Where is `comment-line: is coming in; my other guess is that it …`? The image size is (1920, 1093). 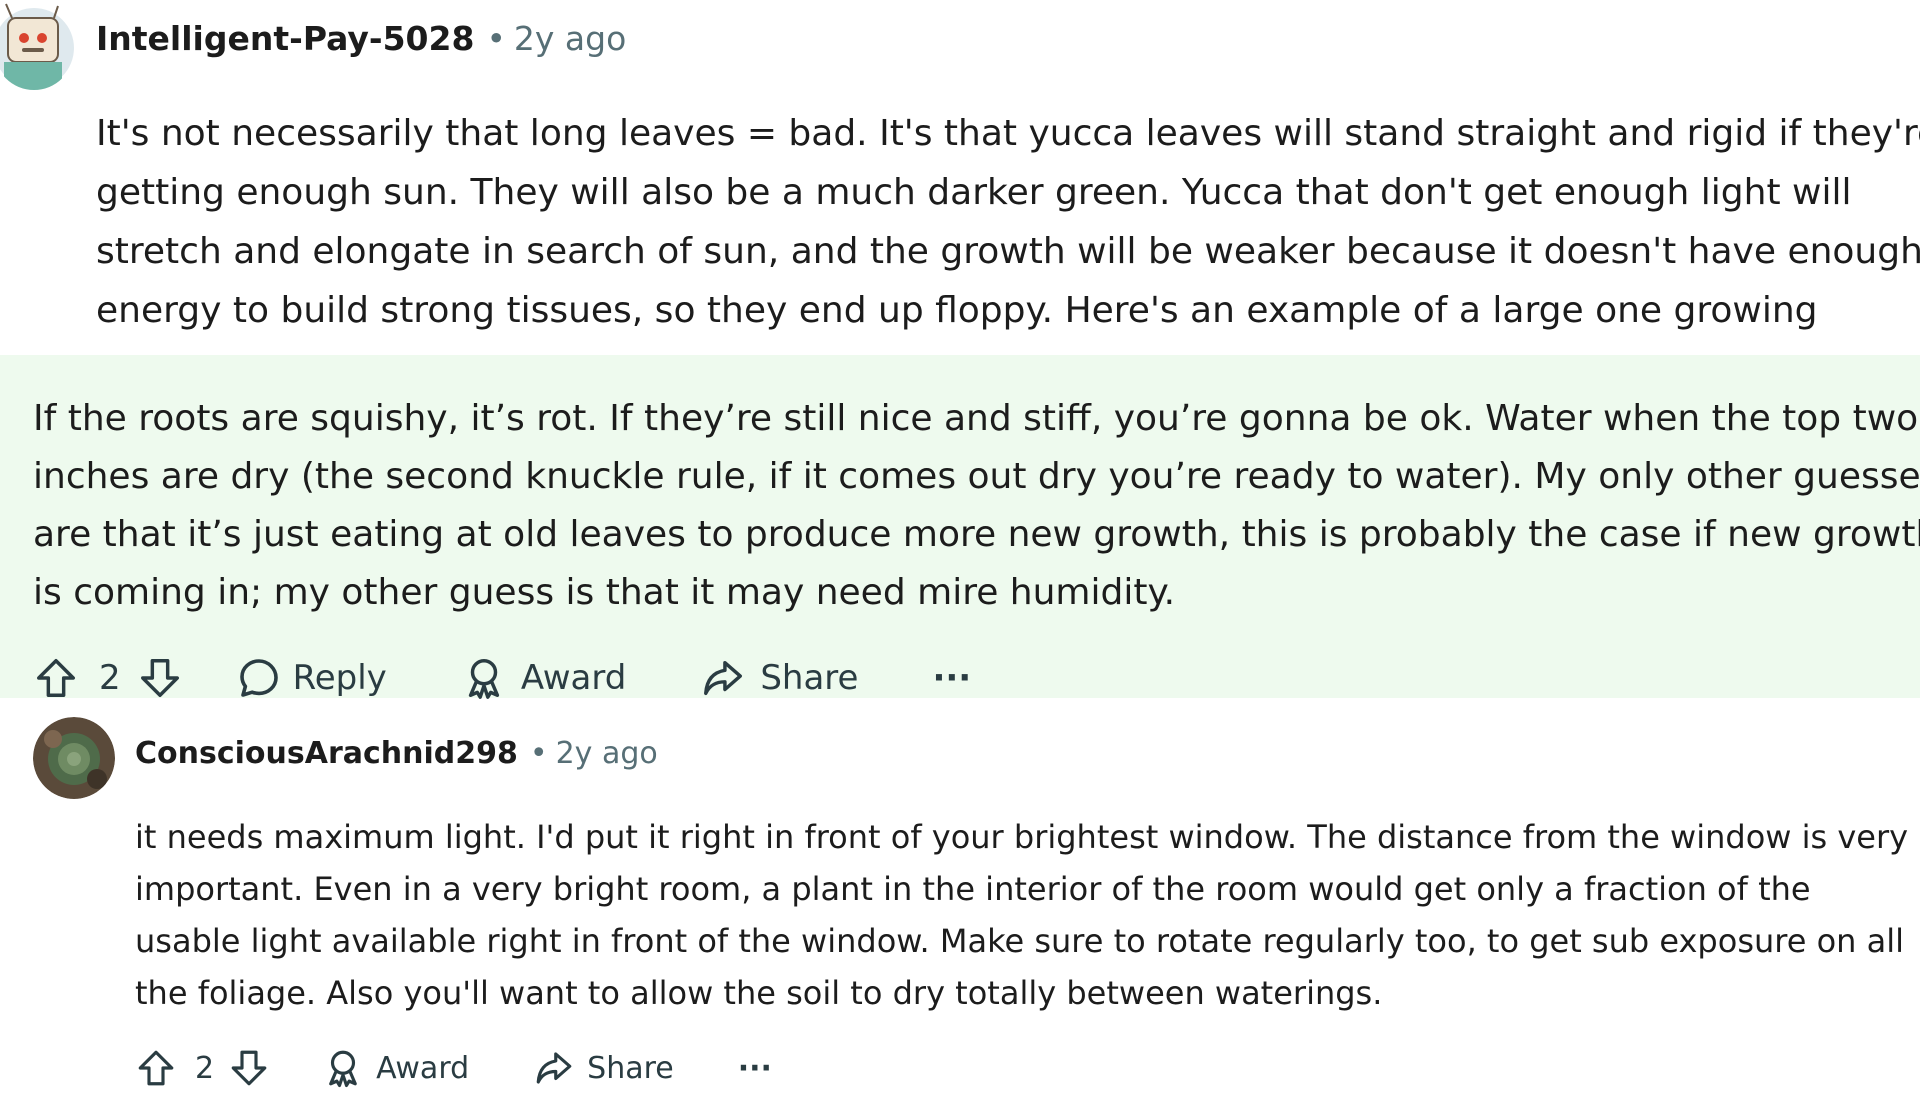
comment-line: is coming in; my other guess is that it … is located at coordinates (604, 592).